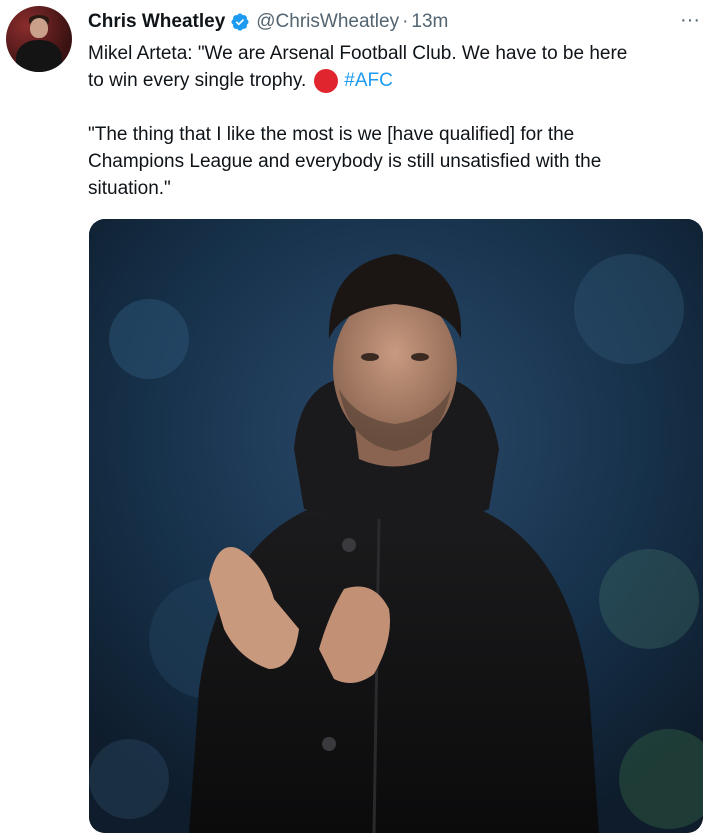  What do you see at coordinates (156, 22) in the screenshot?
I see `author-name: Chris Wheatley` at bounding box center [156, 22].